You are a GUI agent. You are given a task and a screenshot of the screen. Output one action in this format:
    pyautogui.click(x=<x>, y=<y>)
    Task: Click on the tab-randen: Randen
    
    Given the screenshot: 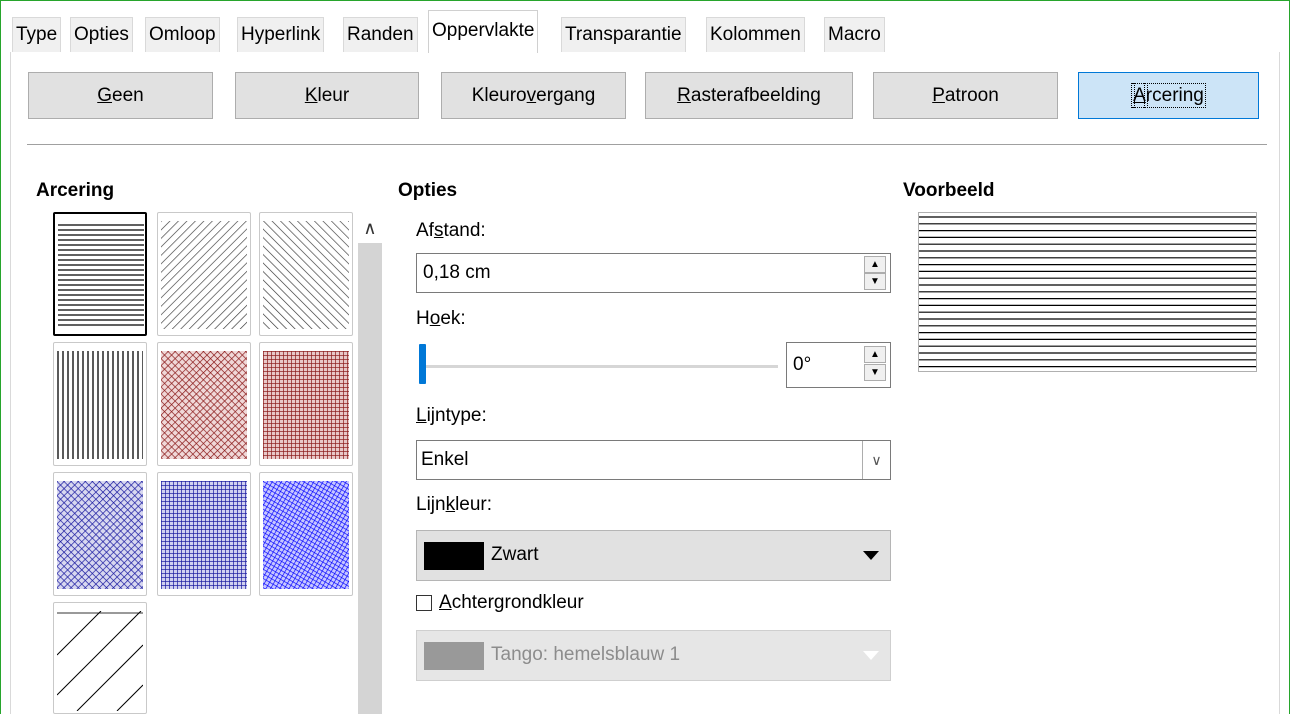 What is the action you would take?
    pyautogui.click(x=380, y=35)
    